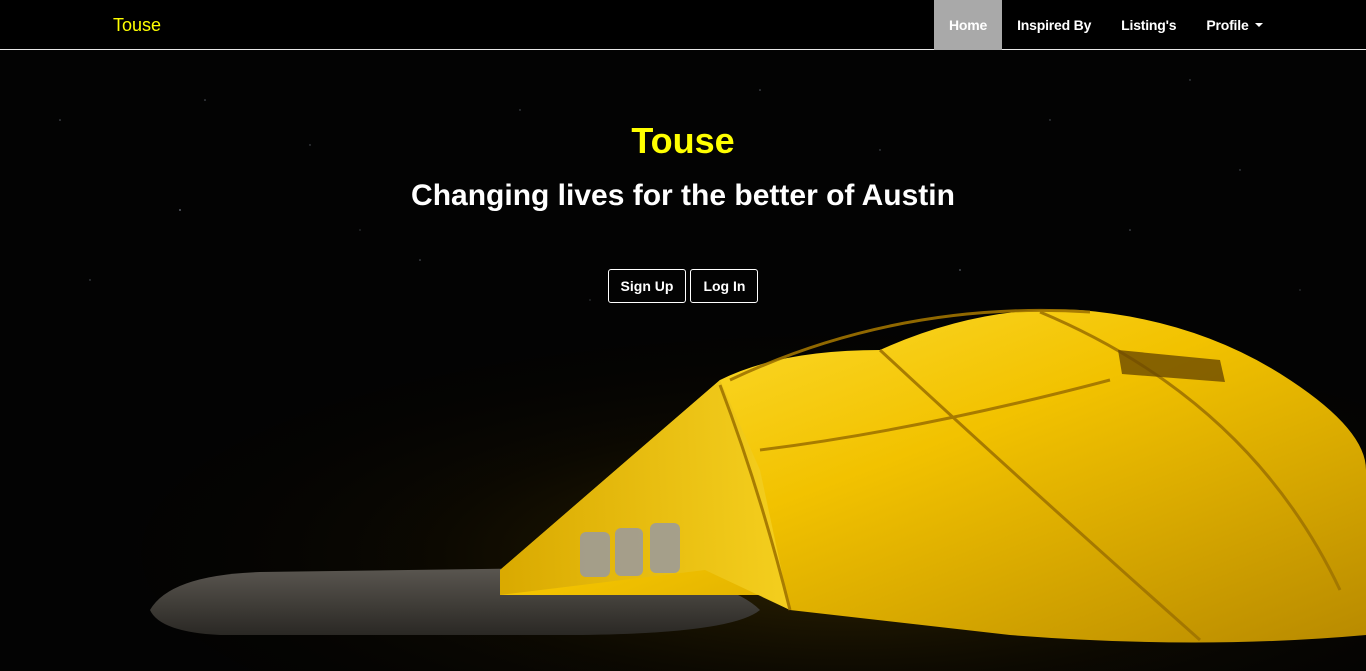  I want to click on hero-subtitle: Changing lives for the better of Austin, so click(683, 195).